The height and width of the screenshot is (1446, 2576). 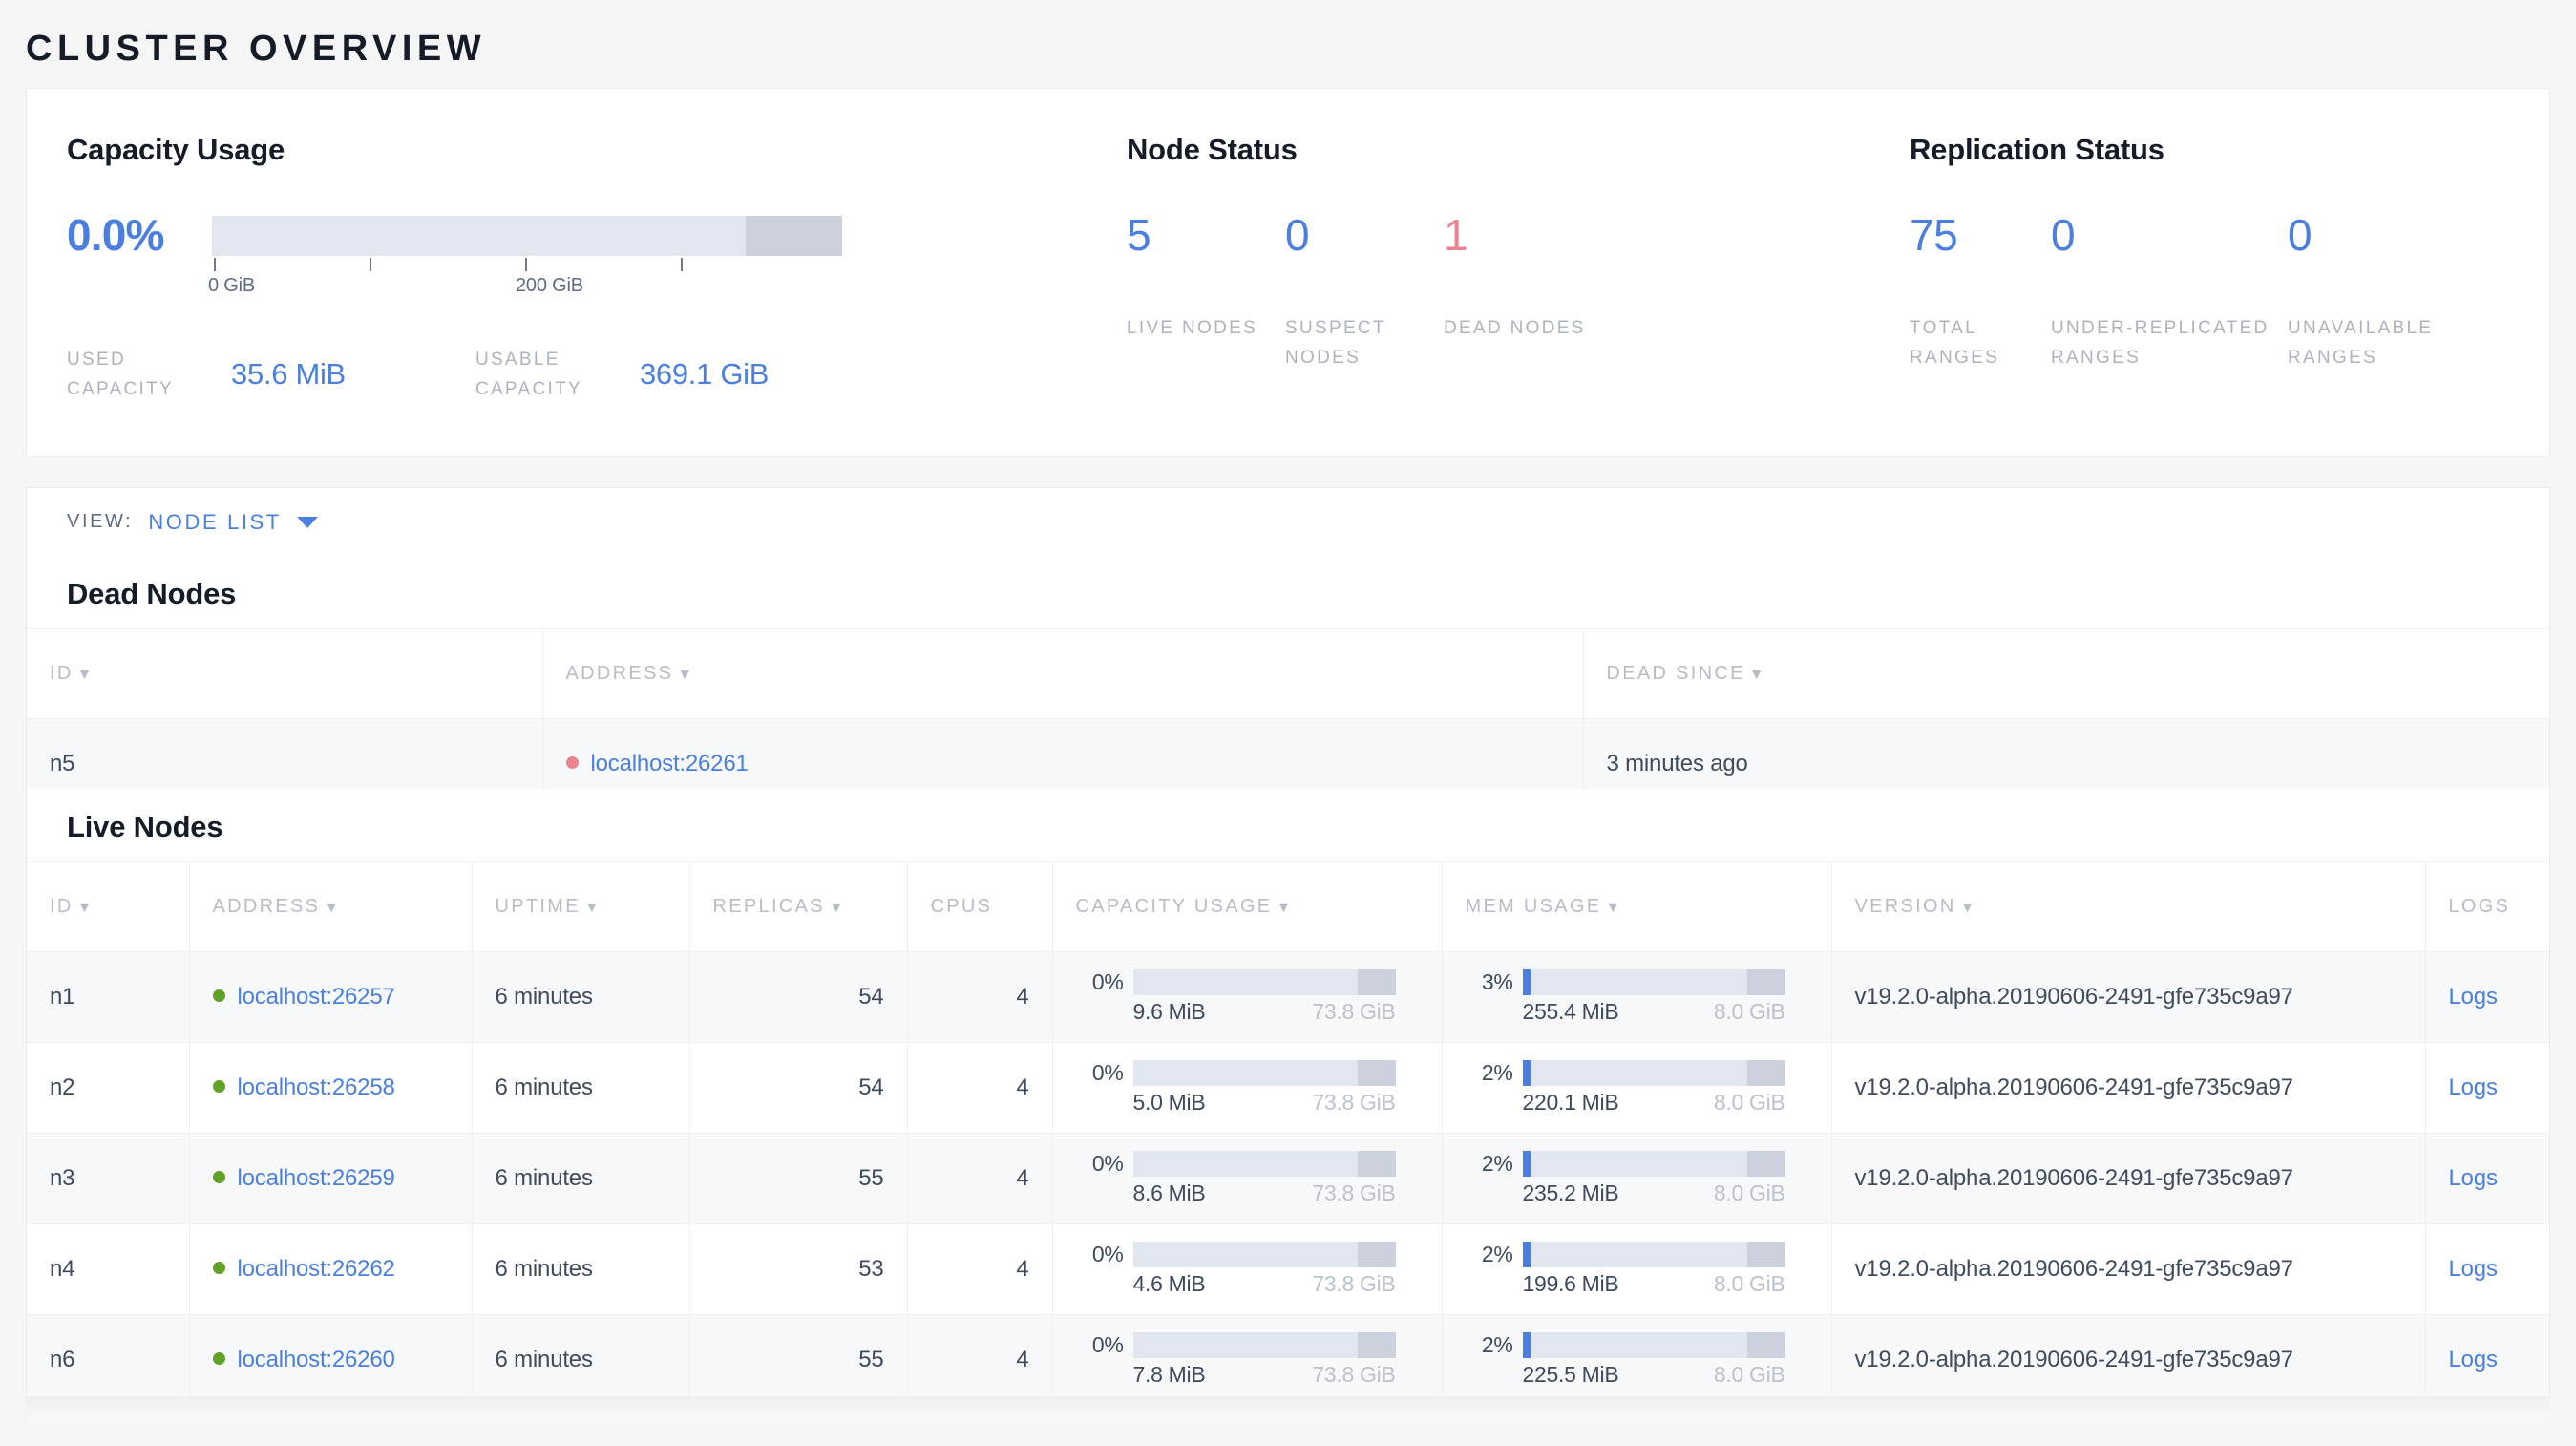 What do you see at coordinates (1247, 1178) in the screenshot?
I see `live-cell-capacity-usage: 0% 8.6 MiB 73.8 GiB` at bounding box center [1247, 1178].